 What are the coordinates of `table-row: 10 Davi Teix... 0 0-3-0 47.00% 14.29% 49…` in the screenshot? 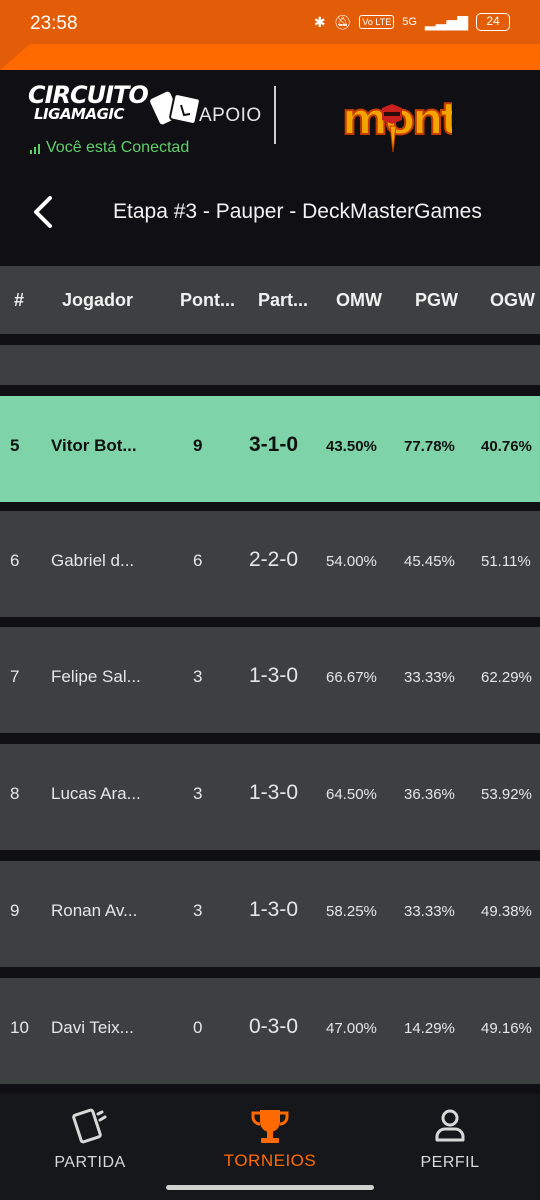 It's located at (270, 1031).